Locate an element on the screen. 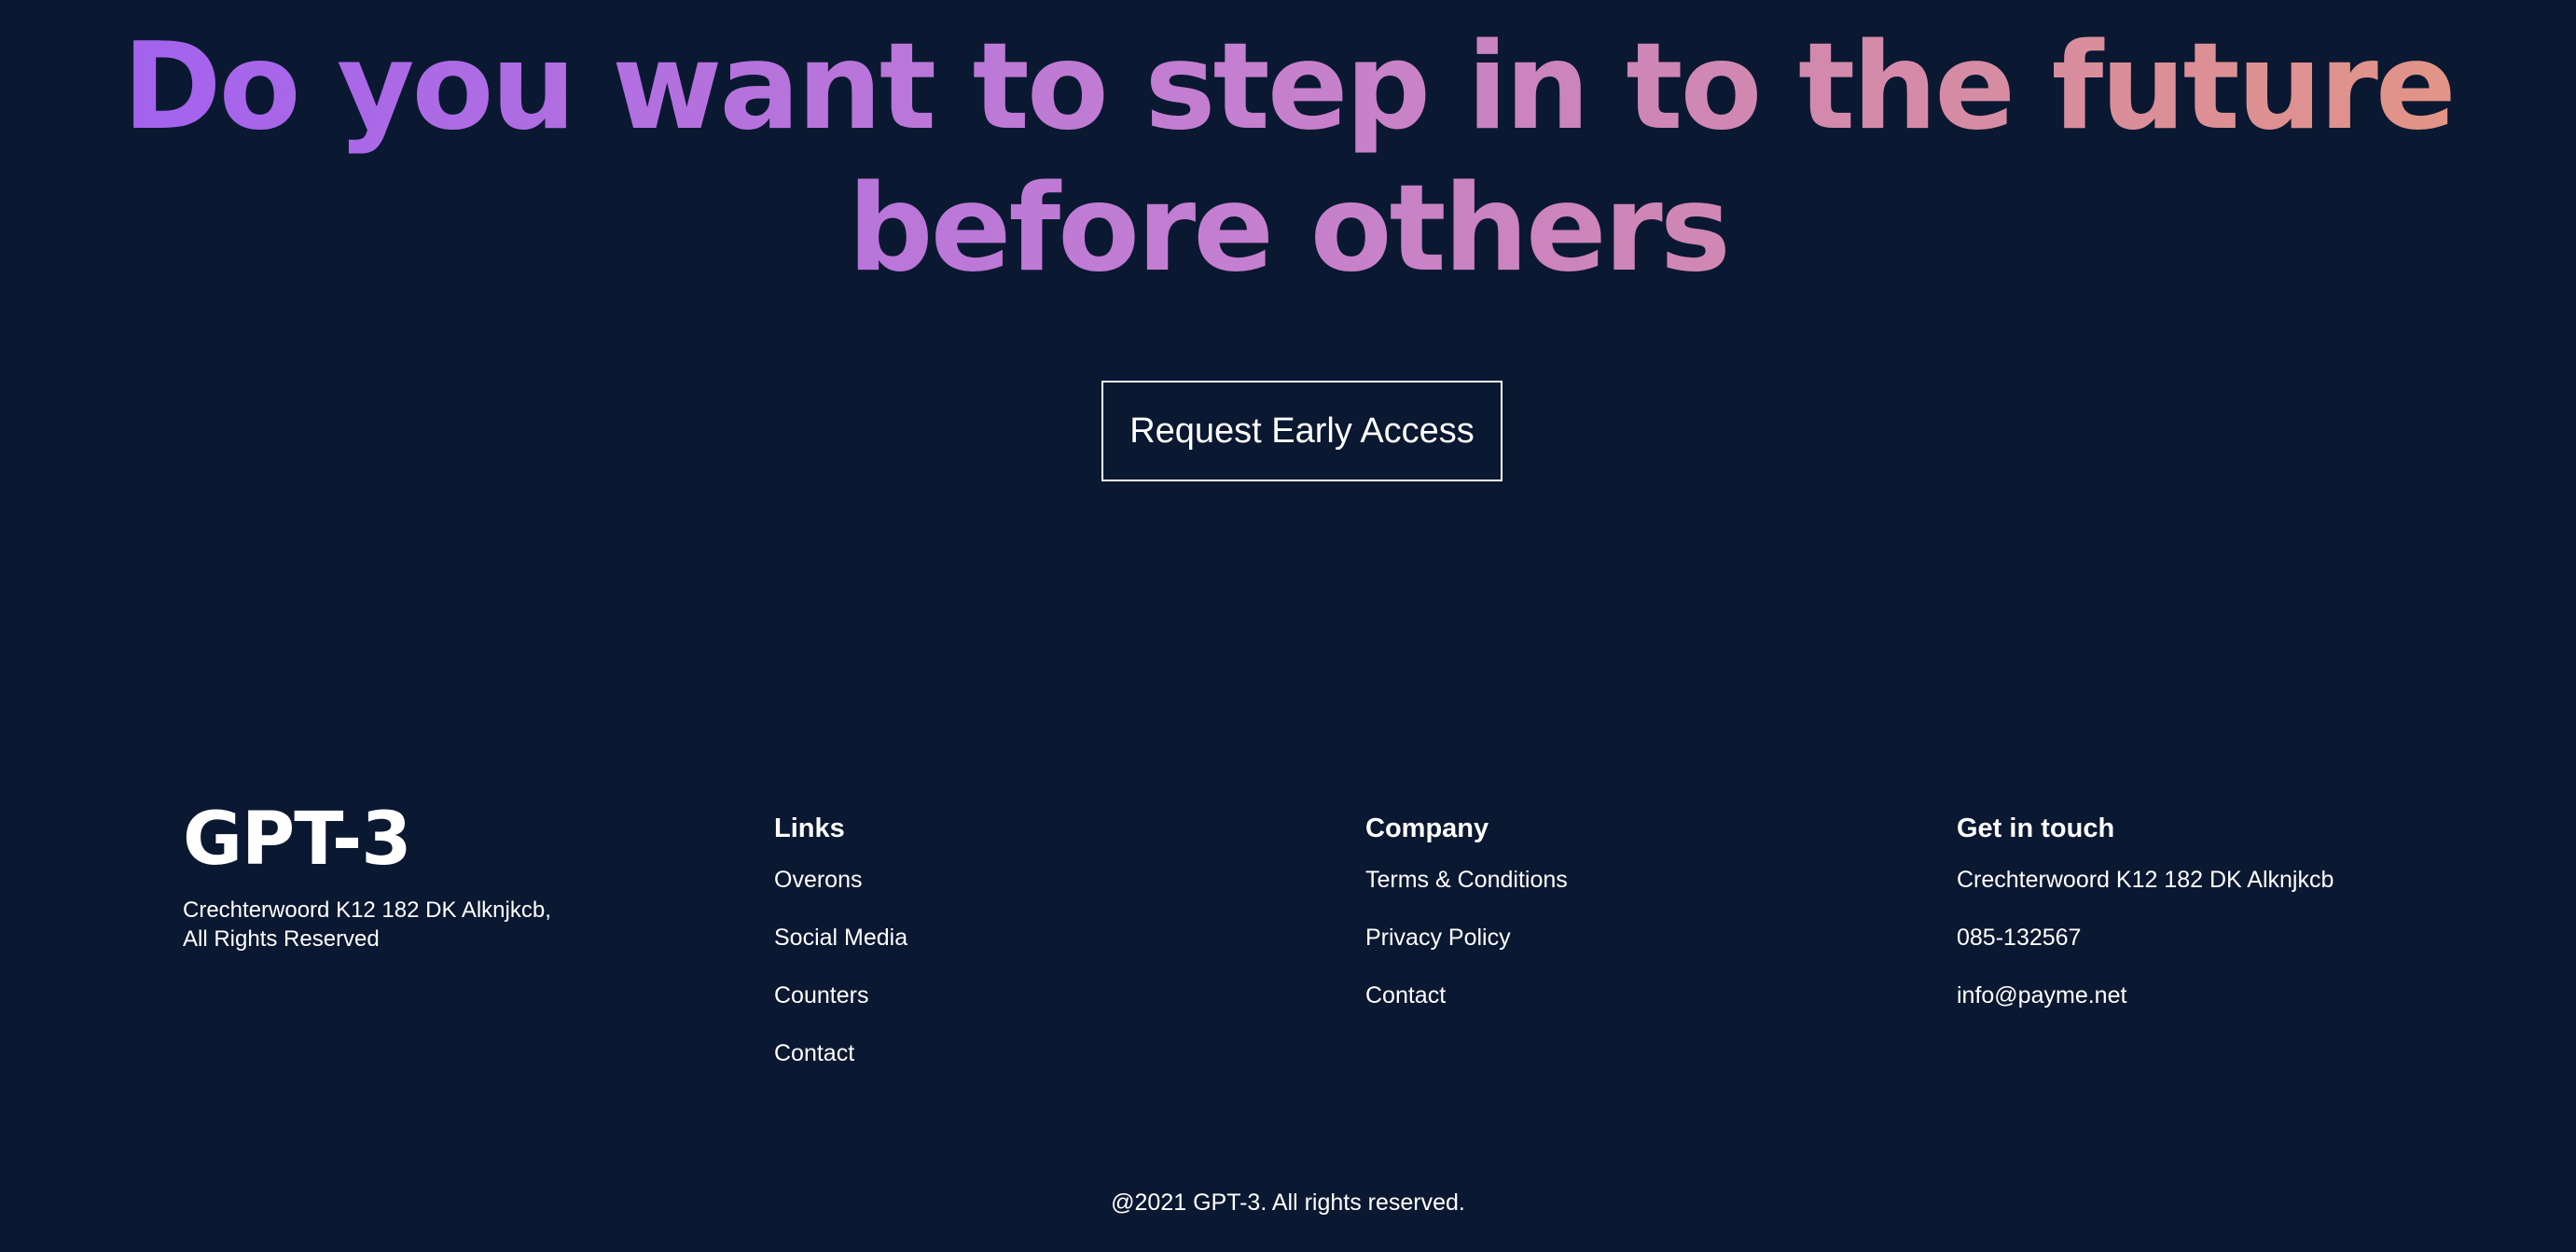  contact-email-link: info@payme.net is located at coordinates (2145, 995).